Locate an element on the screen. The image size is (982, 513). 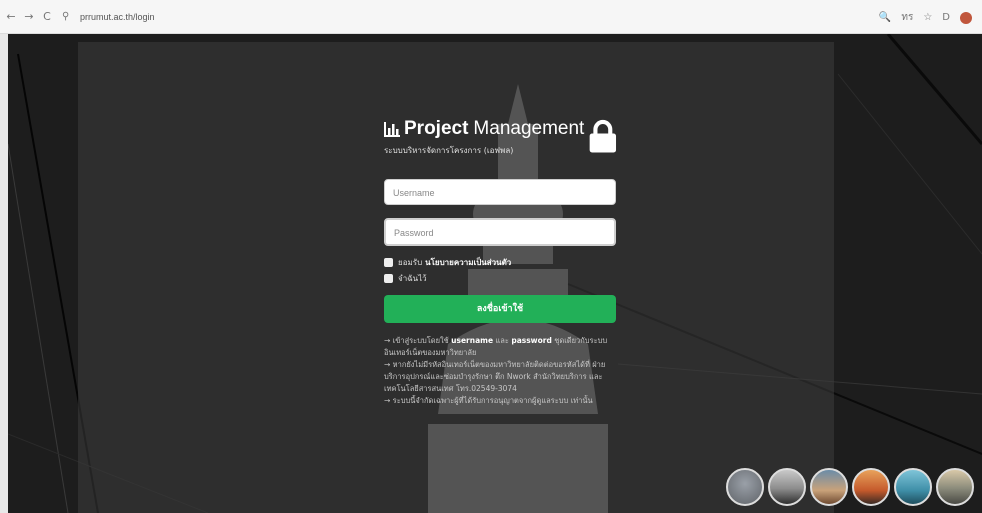
note-1-mid: และ is located at coordinates (502, 340).